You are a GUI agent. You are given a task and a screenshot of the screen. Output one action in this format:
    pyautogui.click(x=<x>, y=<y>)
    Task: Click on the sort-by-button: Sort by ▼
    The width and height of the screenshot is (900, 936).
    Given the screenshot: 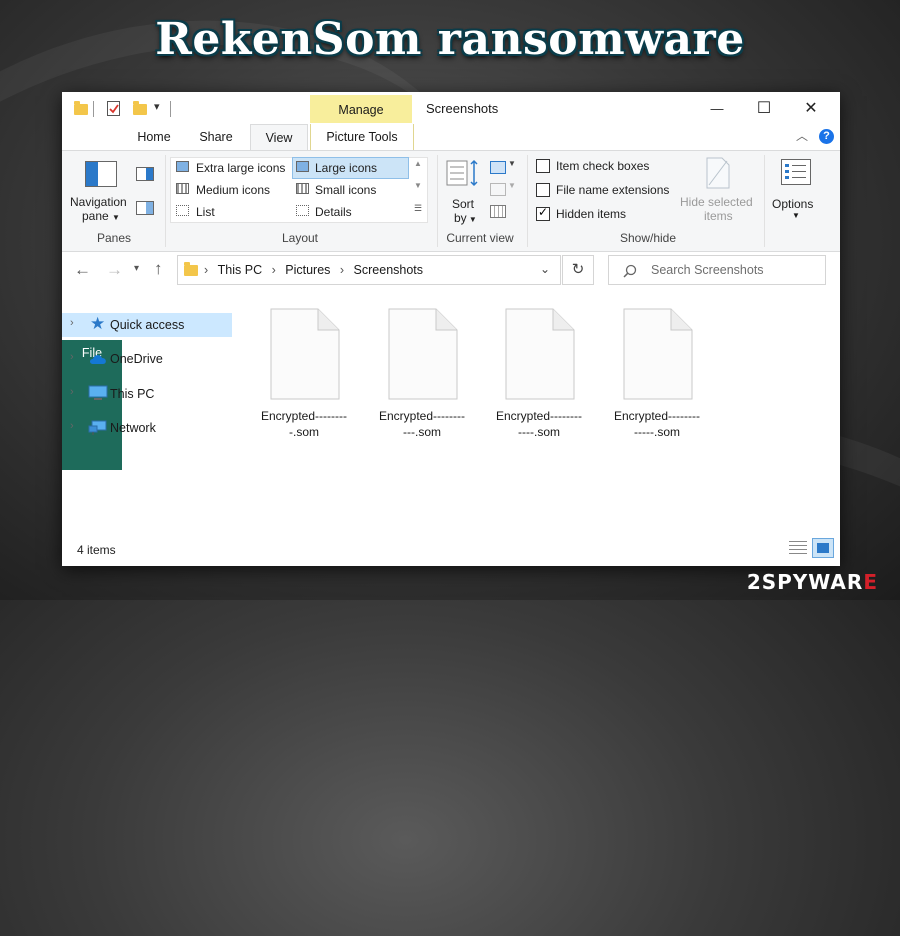 What is the action you would take?
    pyautogui.click(x=462, y=191)
    